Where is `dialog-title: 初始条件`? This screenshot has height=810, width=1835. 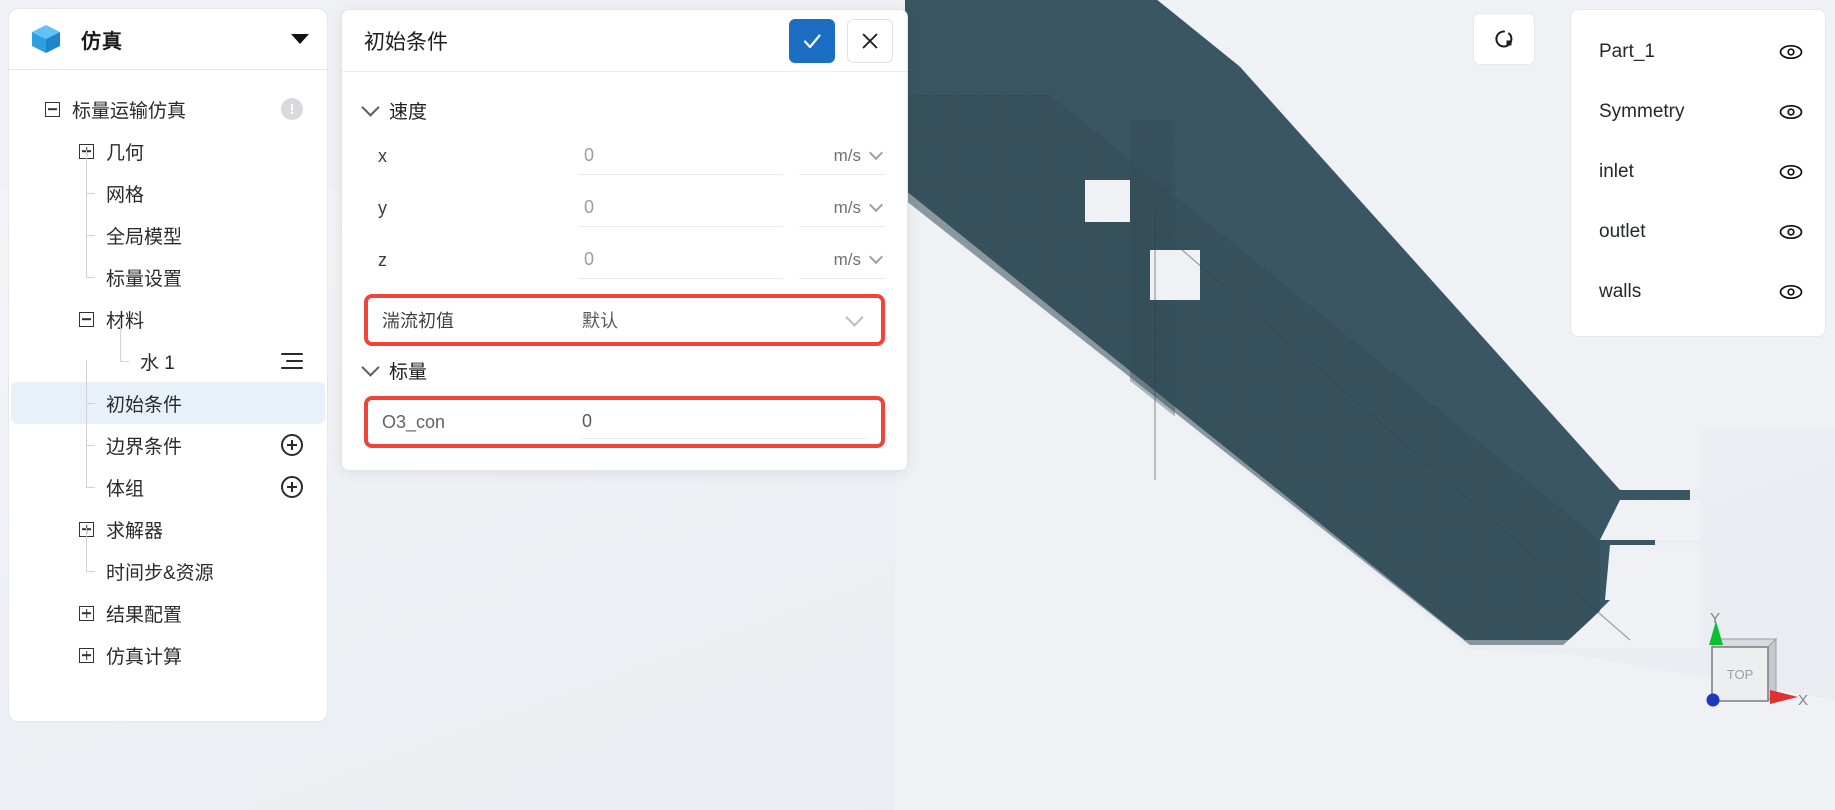 dialog-title: 初始条件 is located at coordinates (406, 42).